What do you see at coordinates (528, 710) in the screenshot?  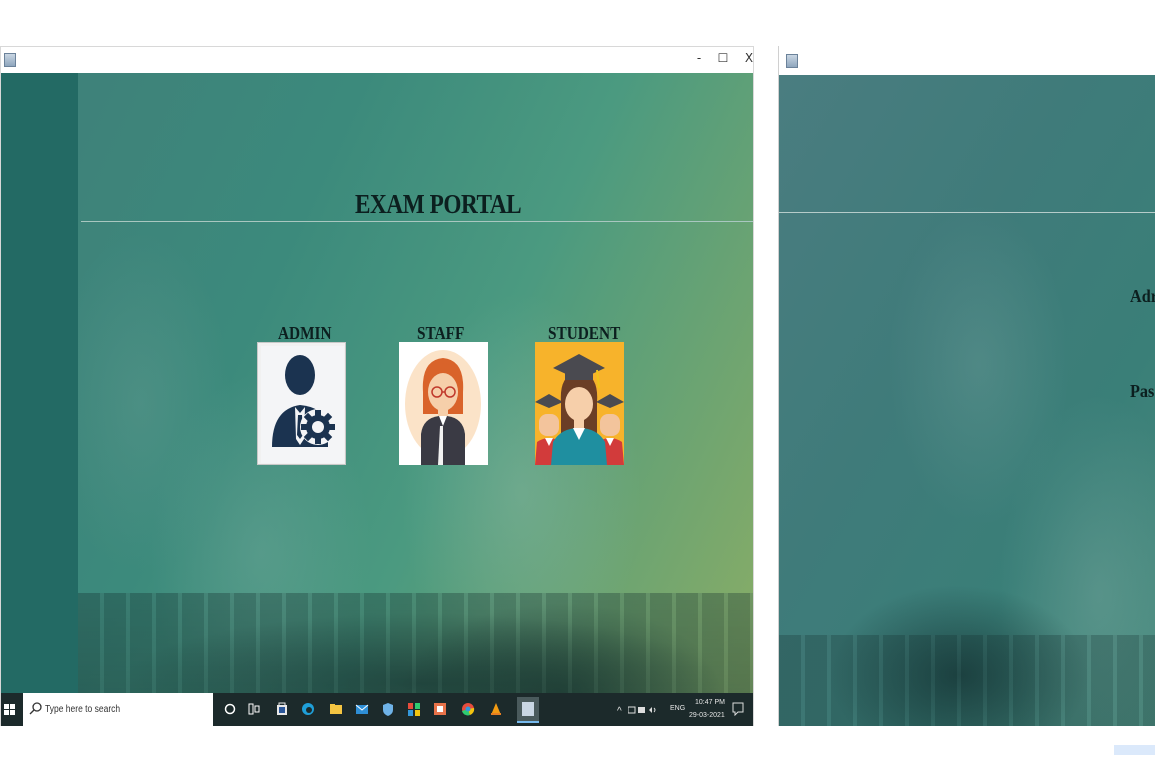 I see `java-app-taskbar-icon` at bounding box center [528, 710].